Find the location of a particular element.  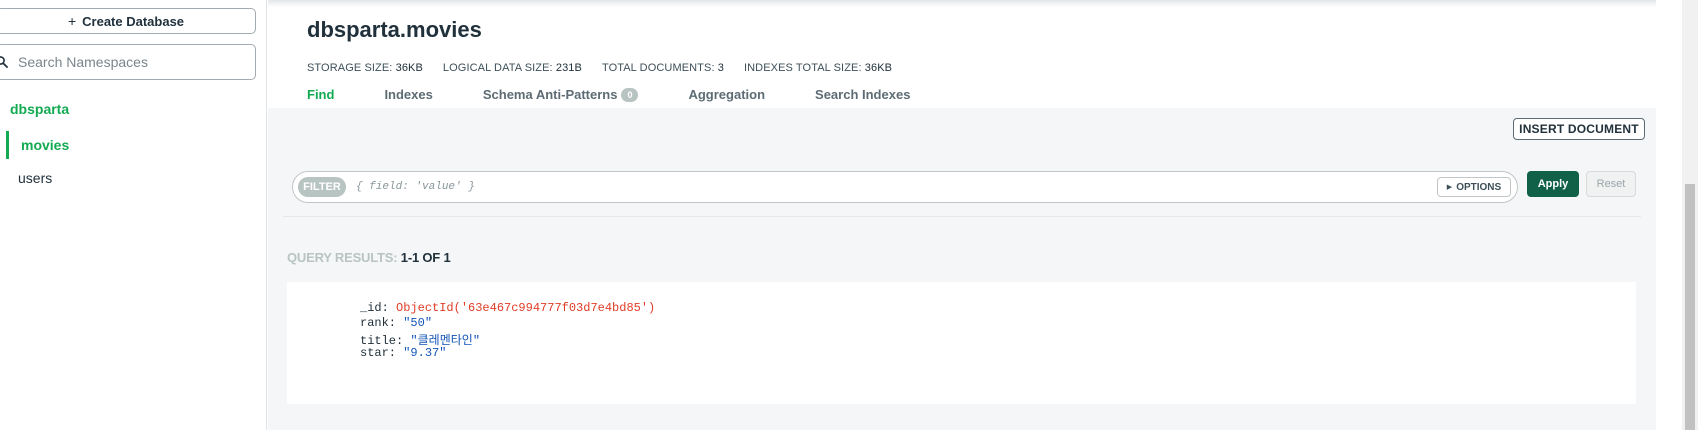

create-database-button: + Create Database is located at coordinates (128, 21).